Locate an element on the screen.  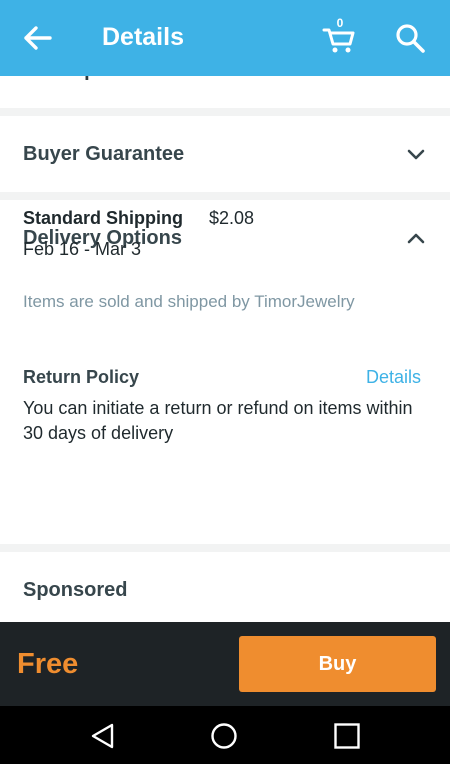
arrow-left-icon is located at coordinates (38, 38).